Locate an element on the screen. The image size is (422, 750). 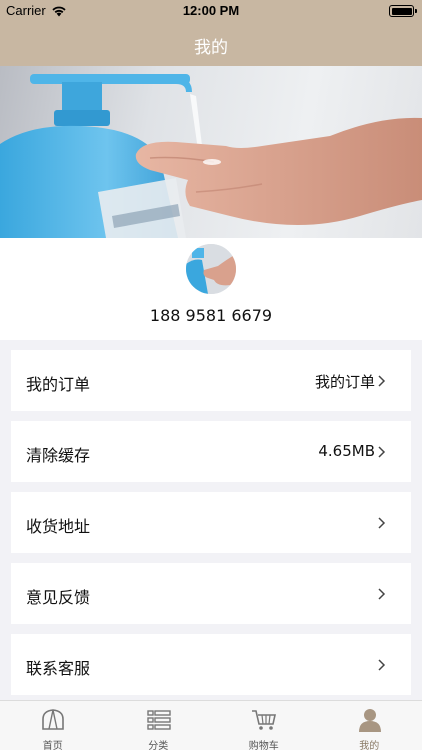
menu-item-label: 联系客服 is located at coordinates (58, 668).